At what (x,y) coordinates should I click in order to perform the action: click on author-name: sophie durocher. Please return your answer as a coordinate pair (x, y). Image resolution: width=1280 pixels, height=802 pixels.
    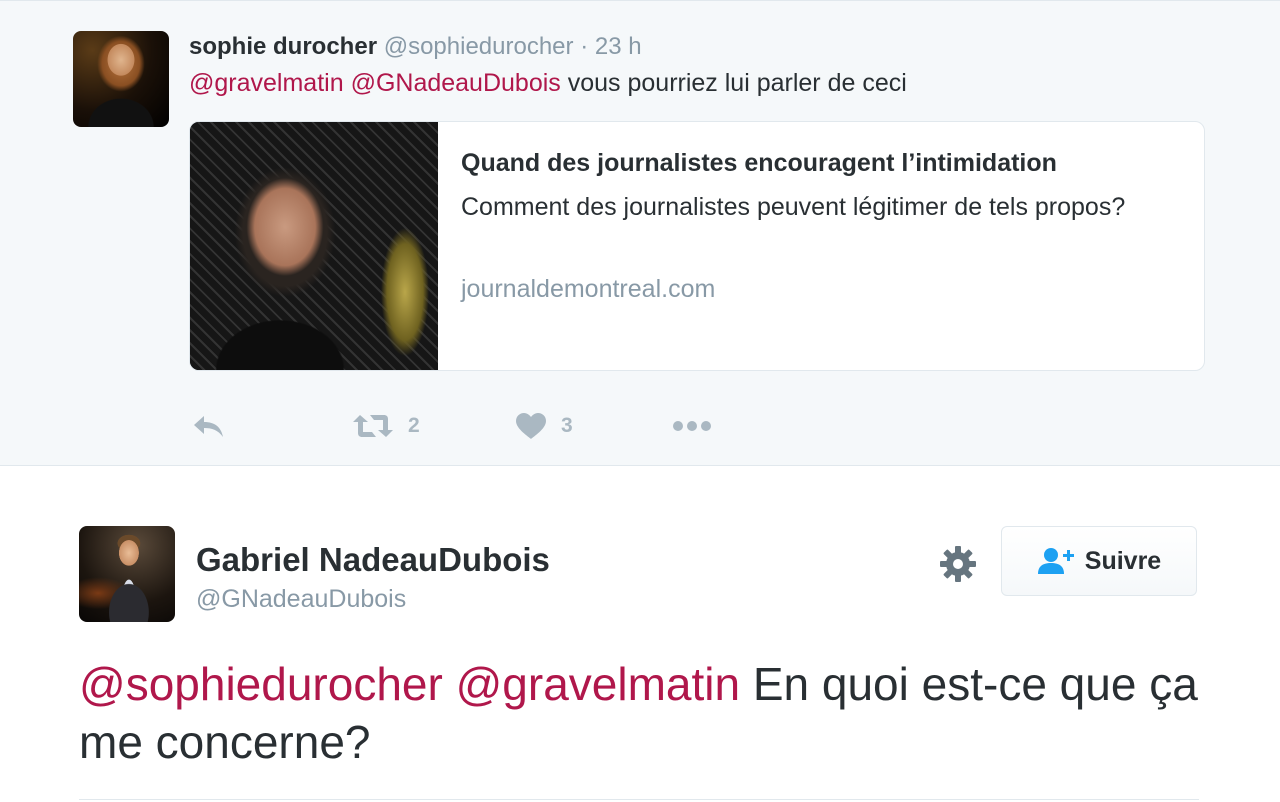
    Looking at the image, I should click on (283, 46).